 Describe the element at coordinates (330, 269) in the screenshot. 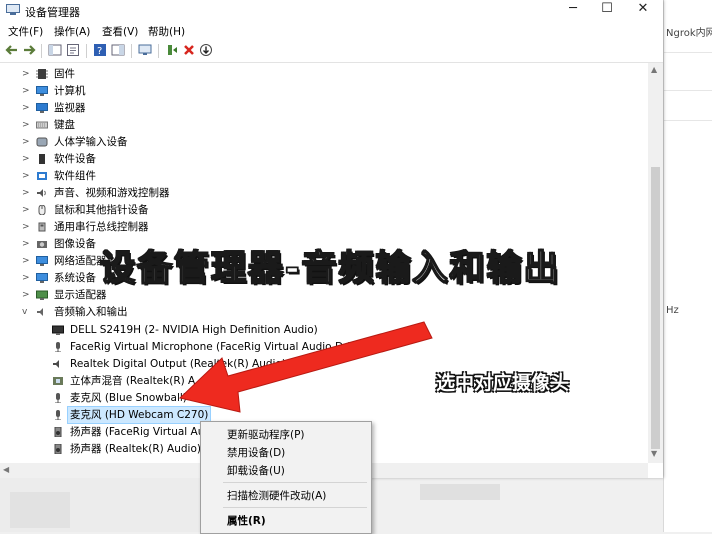

I see `annotation-title: 设备管理器-音频输入和输出` at that location.